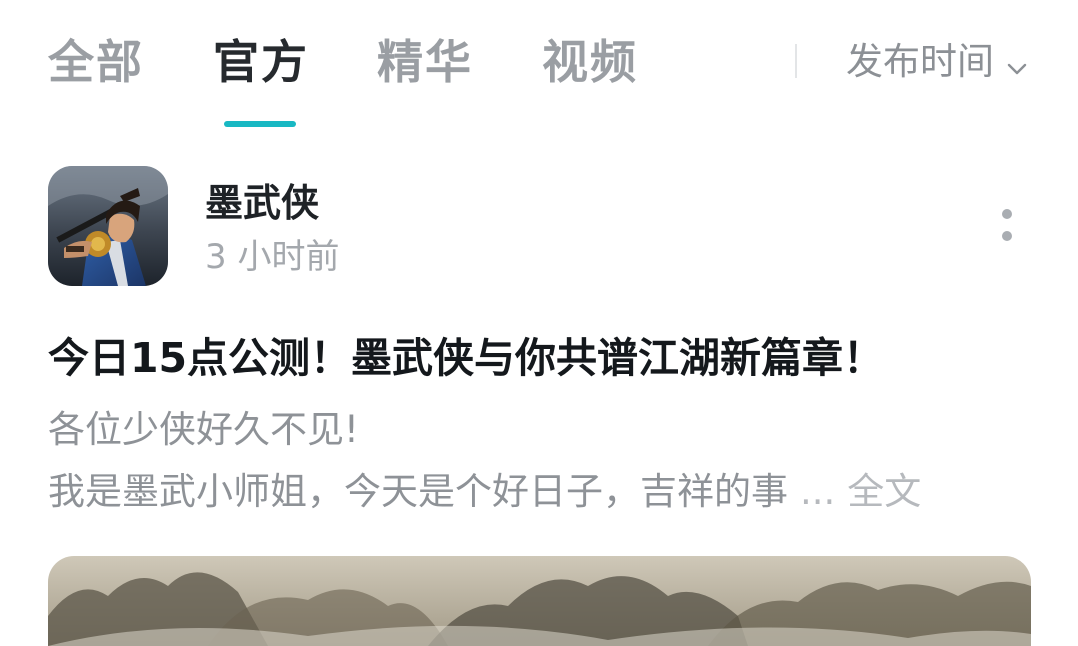 The height and width of the screenshot is (646, 1078). What do you see at coordinates (920, 61) in the screenshot?
I see `sort-label: 发布时间` at bounding box center [920, 61].